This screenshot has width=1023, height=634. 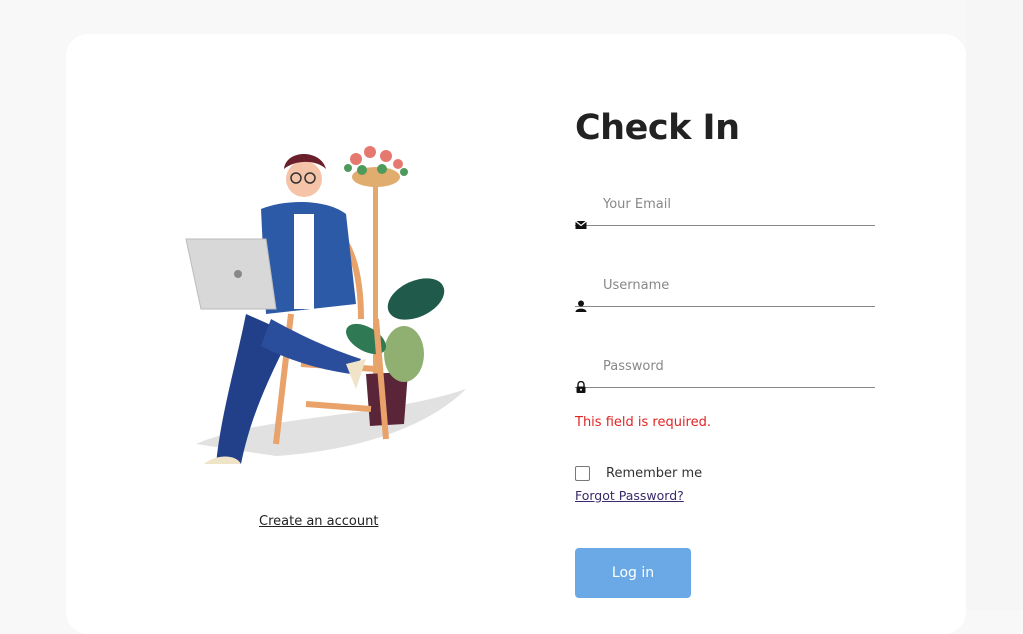 What do you see at coordinates (739, 366) in the screenshot?
I see `password-input` at bounding box center [739, 366].